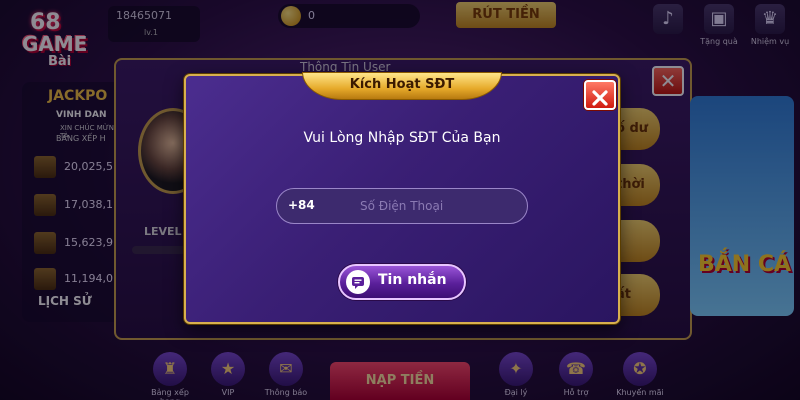 Image resolution: width=800 pixels, height=400 pixels. Describe the element at coordinates (301, 205) in the screenshot. I see `country-code-prefix: +84` at that location.